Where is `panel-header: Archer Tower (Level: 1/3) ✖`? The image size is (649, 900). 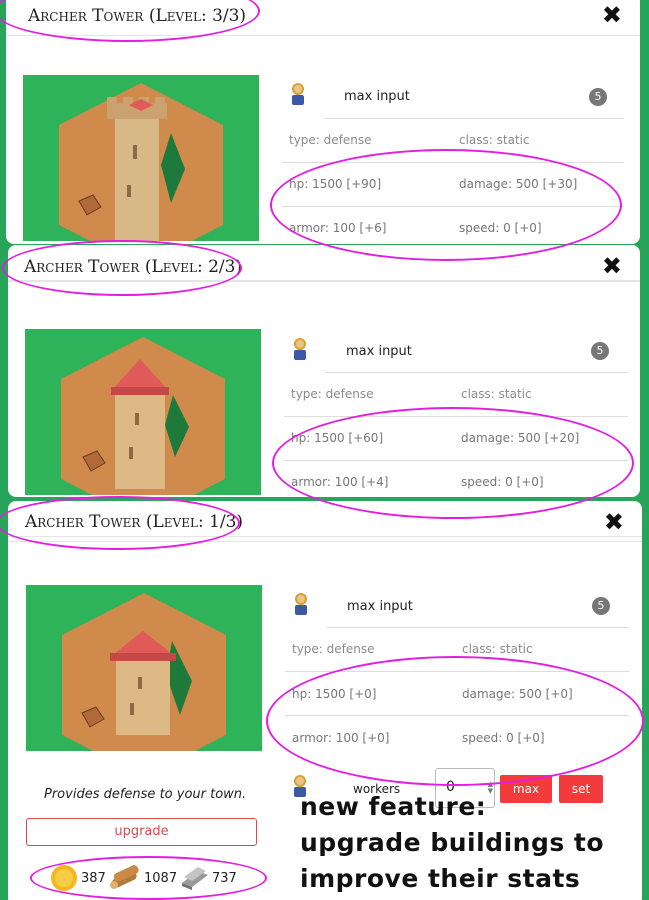 panel-header: Archer Tower (Level: 1/3) ✖ is located at coordinates (325, 519).